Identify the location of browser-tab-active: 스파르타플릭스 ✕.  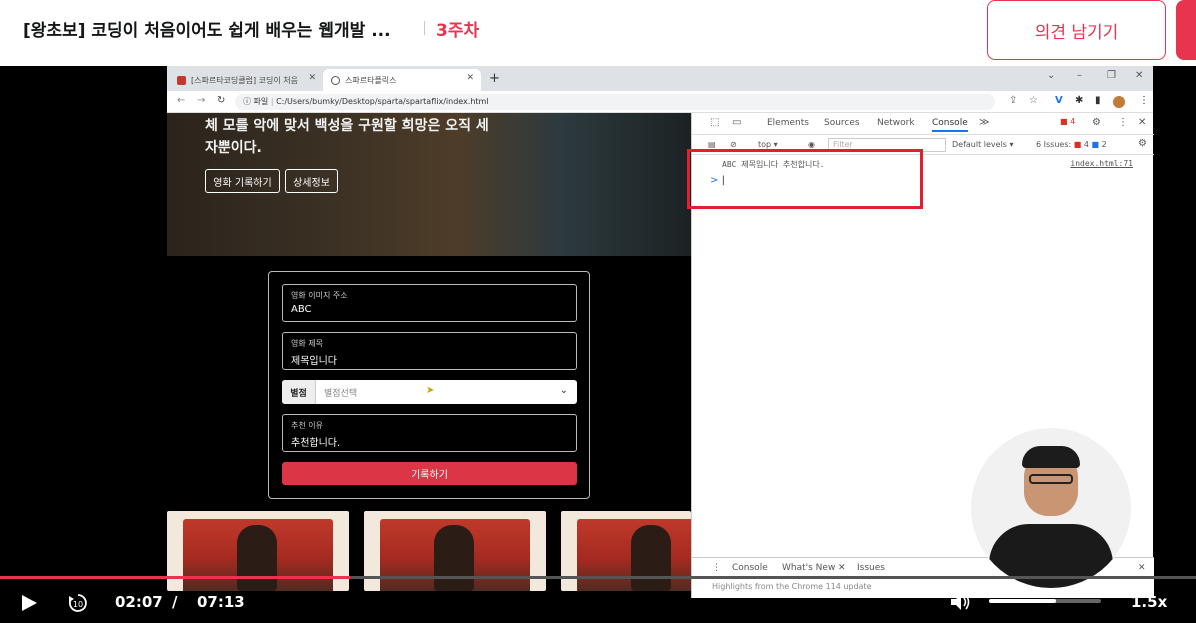
(402, 80).